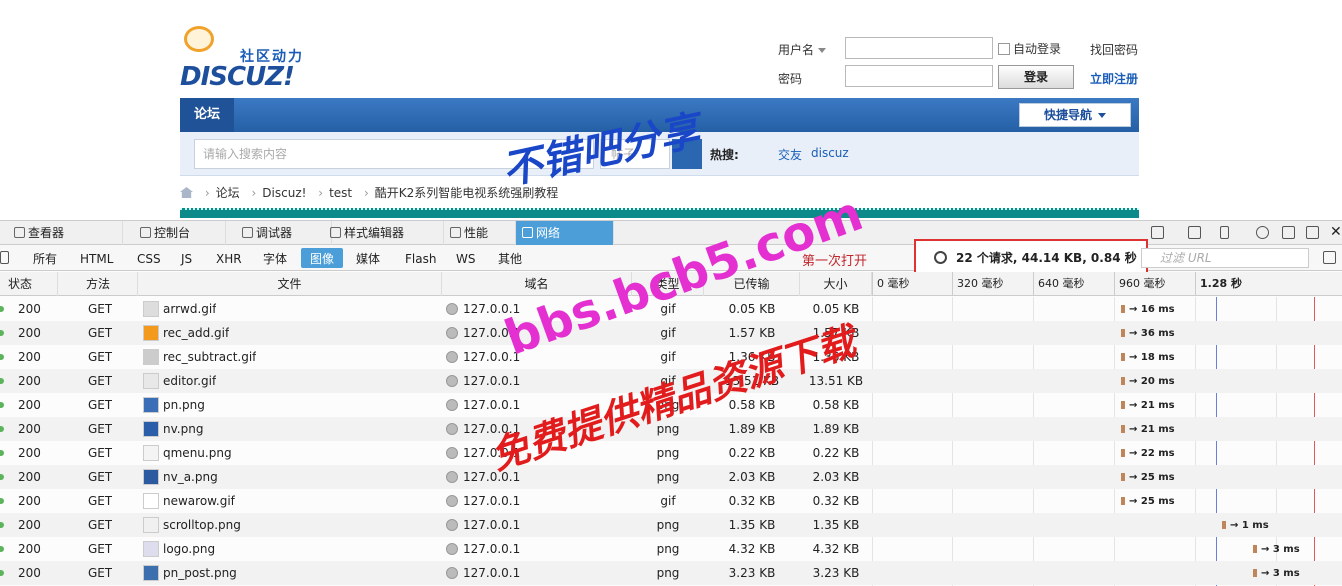  What do you see at coordinates (1280, 573) in the screenshot?
I see `waterfall-time-label: → 3 ms` at bounding box center [1280, 573].